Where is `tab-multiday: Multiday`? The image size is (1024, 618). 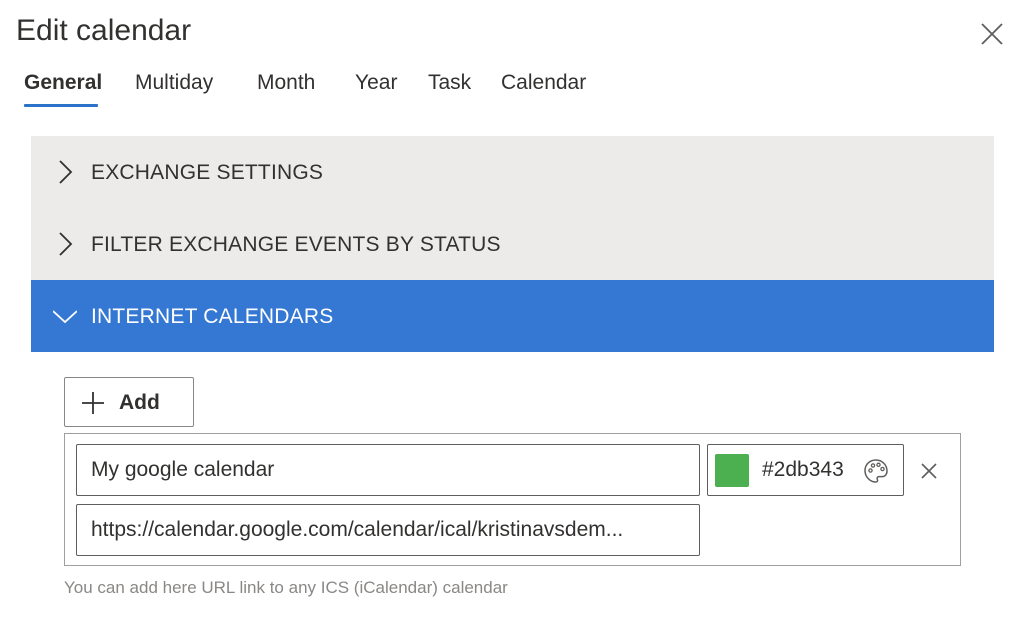
tab-multiday: Multiday is located at coordinates (174, 88).